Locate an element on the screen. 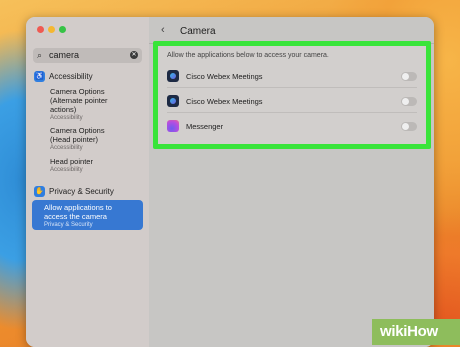 The height and width of the screenshot is (347, 460). zoom-window-button is located at coordinates (62, 29).